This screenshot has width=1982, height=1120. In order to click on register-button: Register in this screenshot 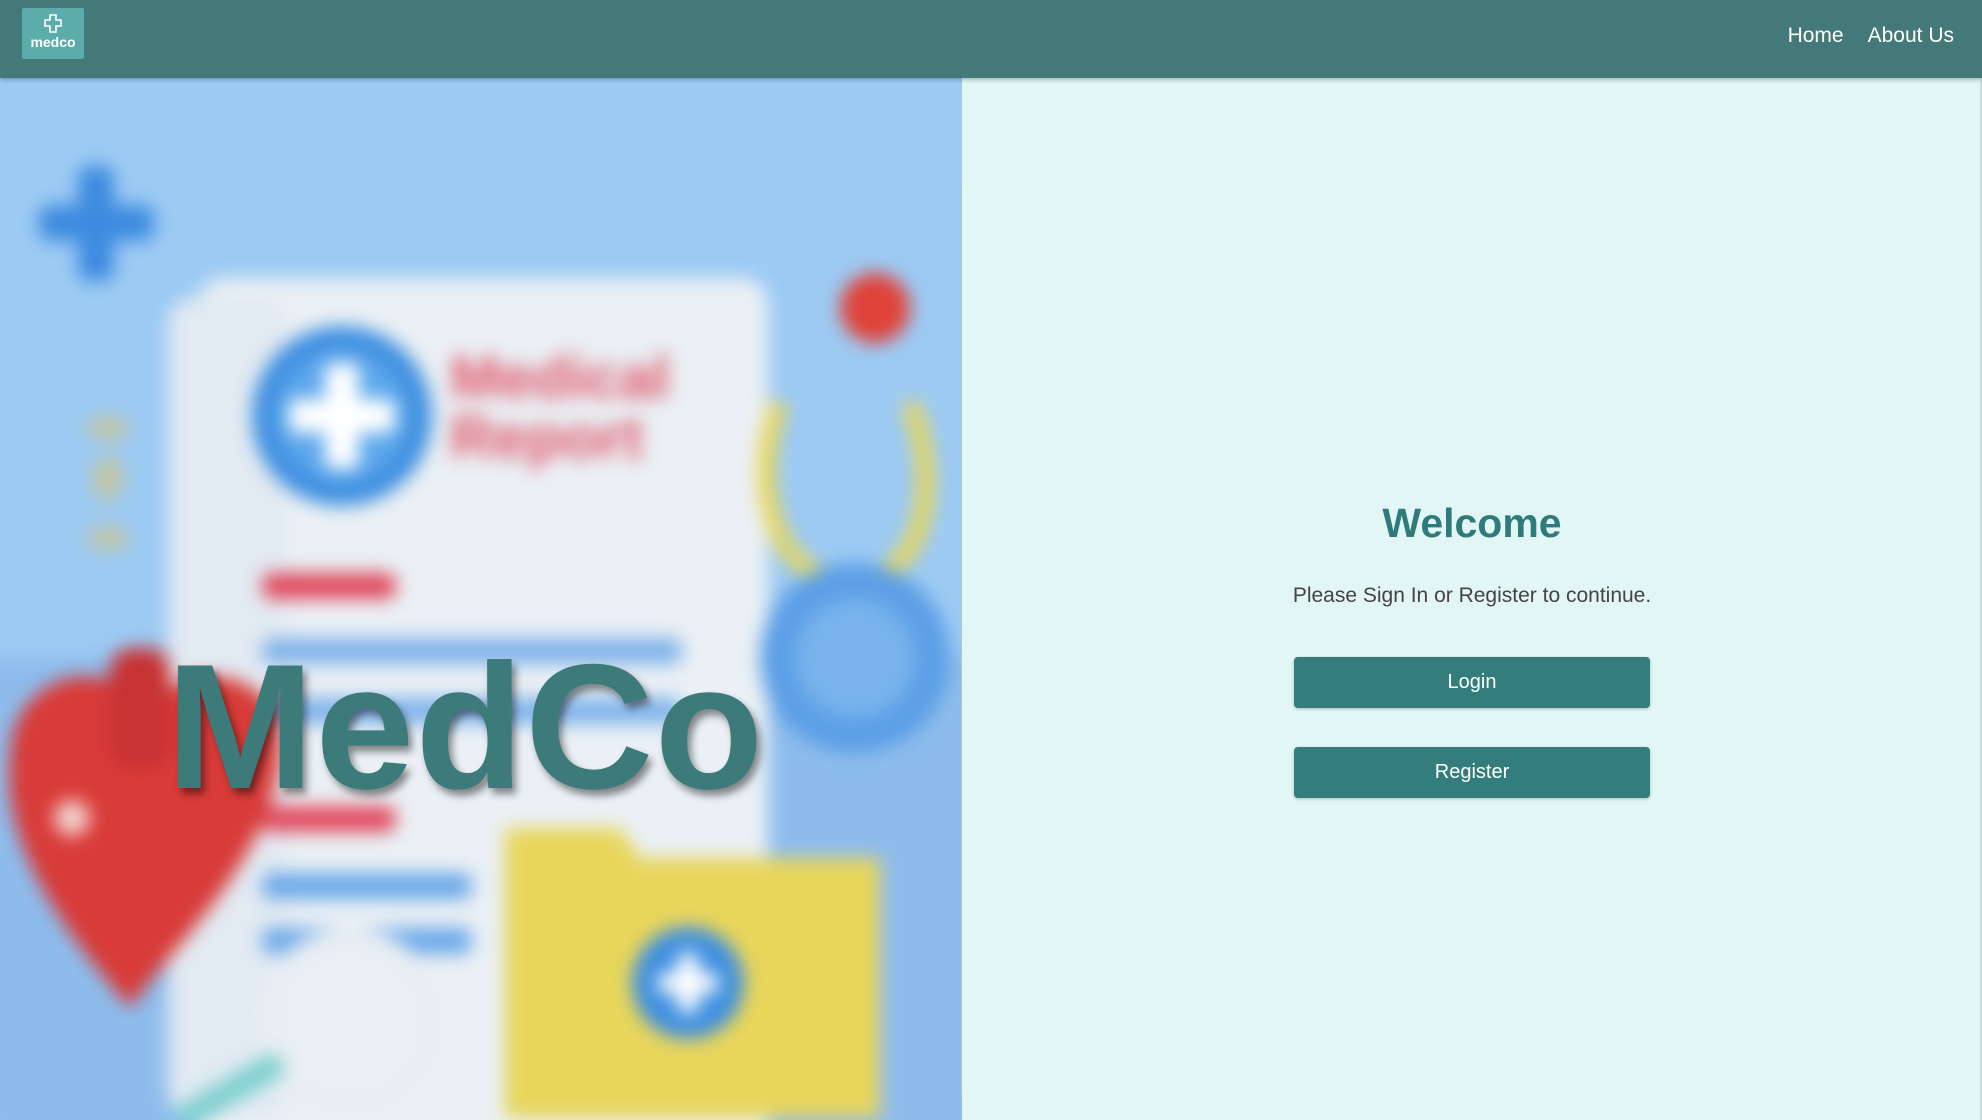, I will do `click(1472, 772)`.